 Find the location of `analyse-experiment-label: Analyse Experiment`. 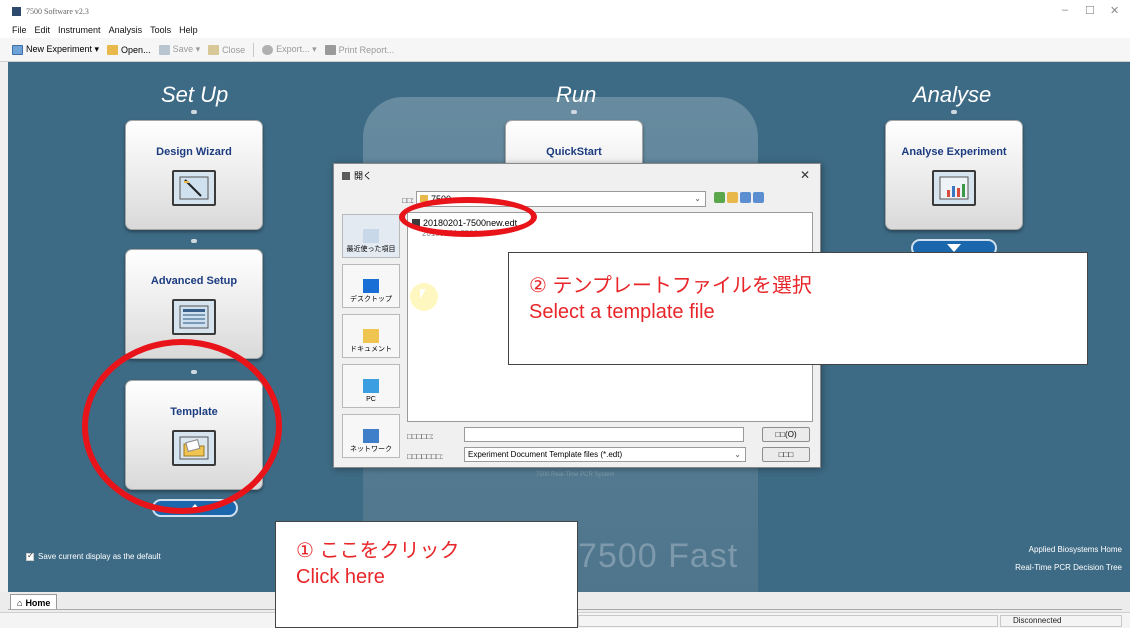

analyse-experiment-label: Analyse Experiment is located at coordinates (954, 152).